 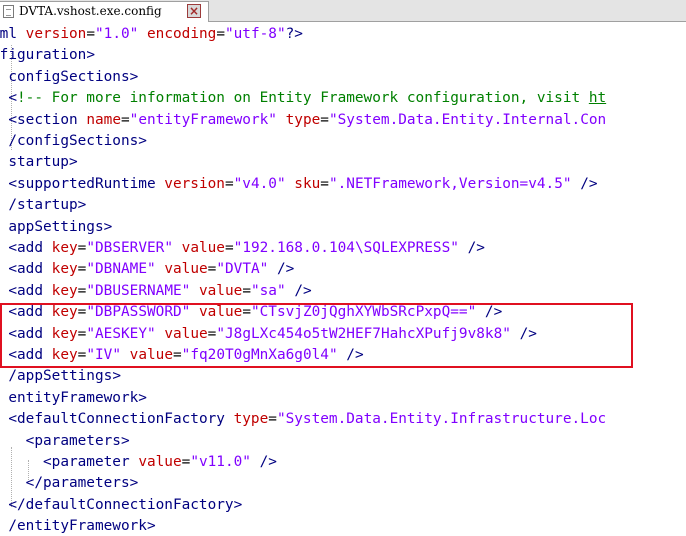 What do you see at coordinates (103, 355) in the screenshot?
I see `attribute-value: "IV"` at bounding box center [103, 355].